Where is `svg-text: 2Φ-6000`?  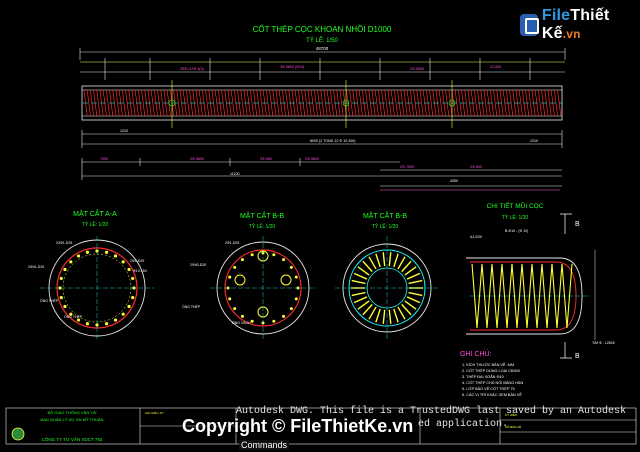 svg-text: 2Φ-6000 is located at coordinates (417, 69).